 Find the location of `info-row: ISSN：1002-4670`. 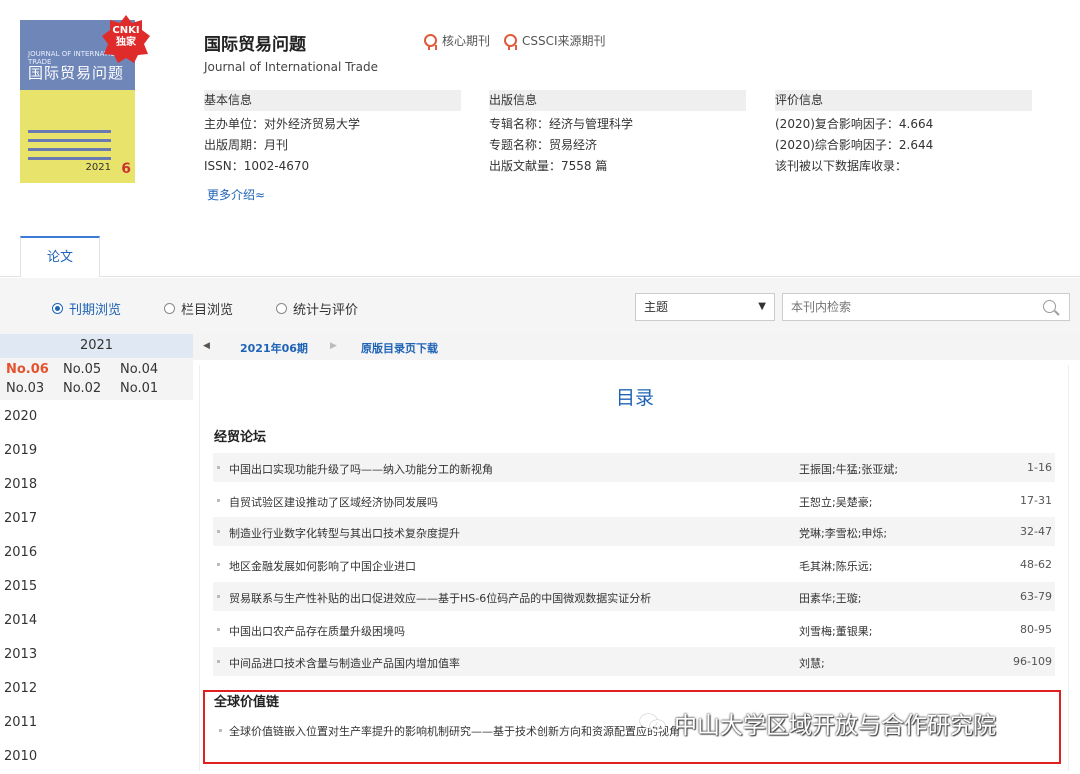

info-row: ISSN：1002-4670 is located at coordinates (257, 166).